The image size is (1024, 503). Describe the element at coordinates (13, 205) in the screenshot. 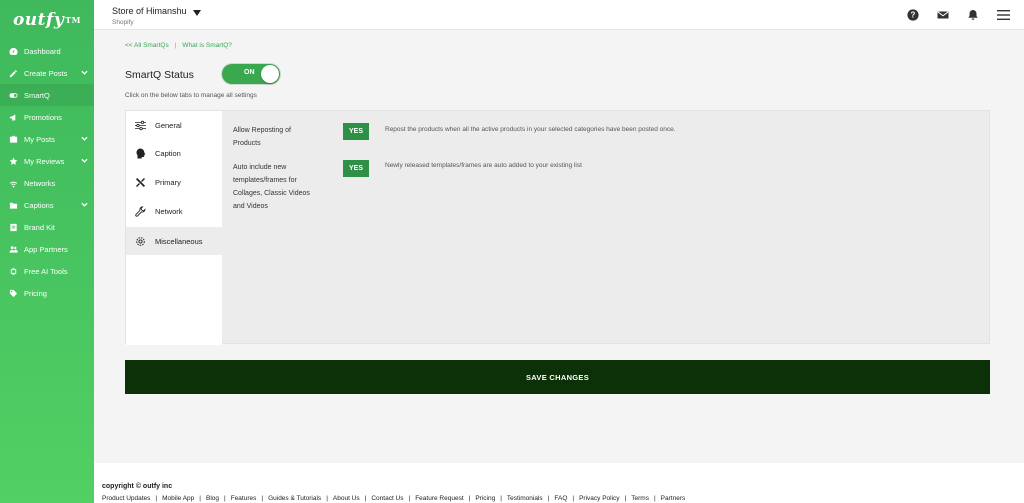

I see `folder-icon` at that location.